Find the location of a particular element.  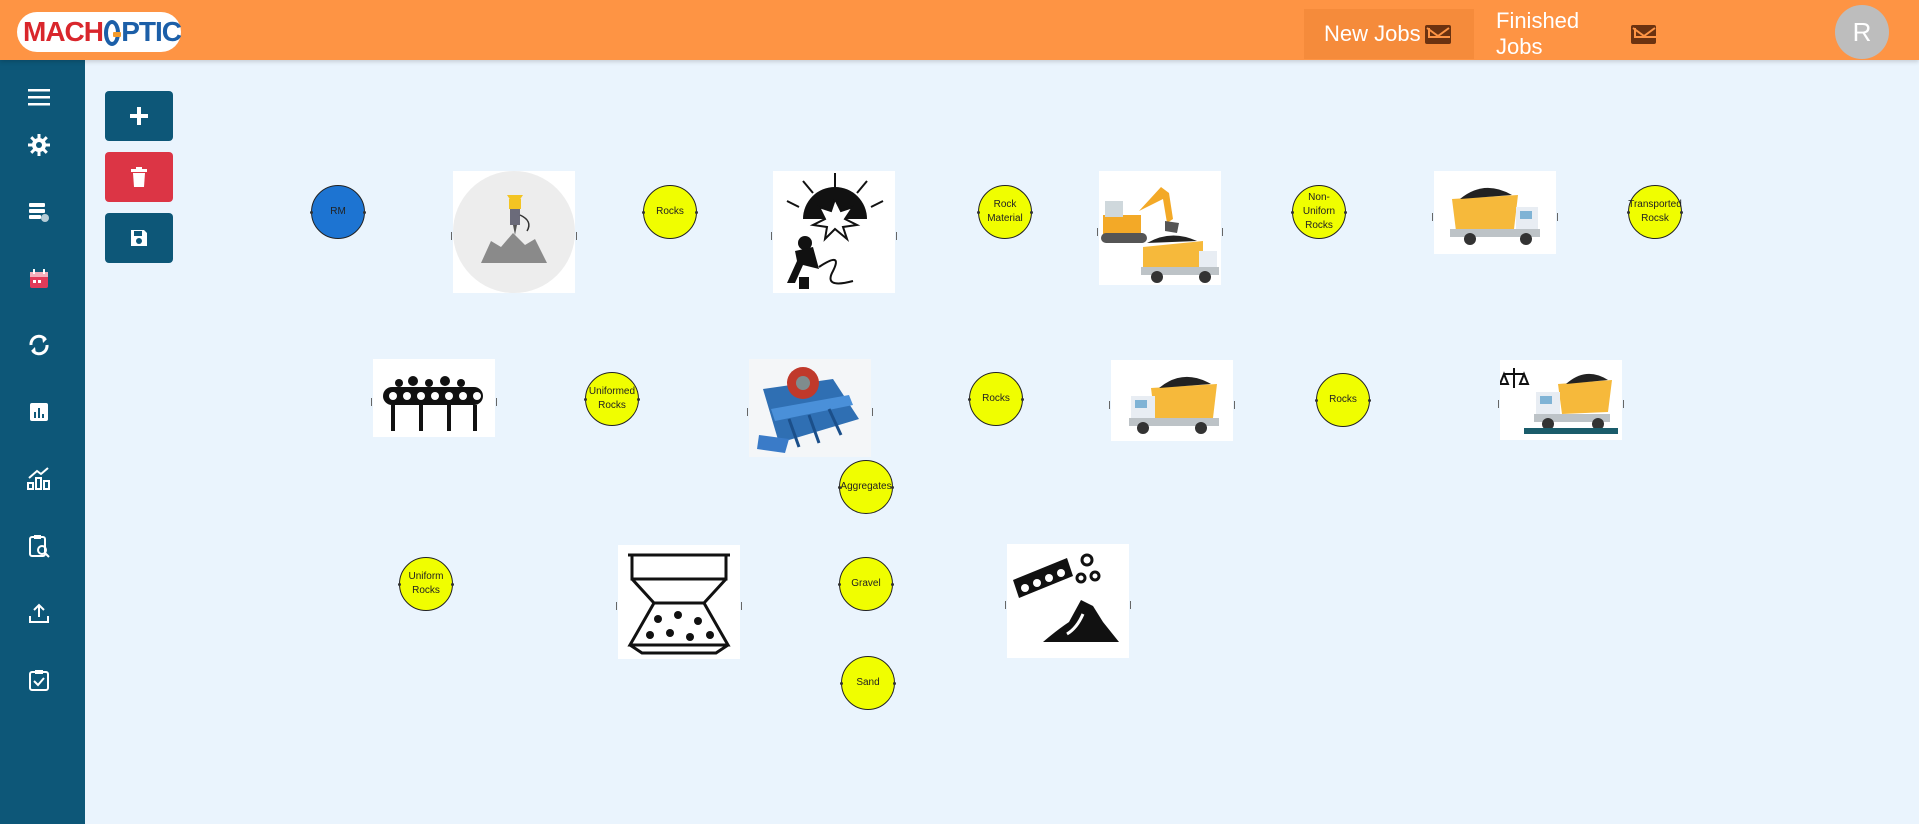

process-node-drilling is located at coordinates (514, 232).